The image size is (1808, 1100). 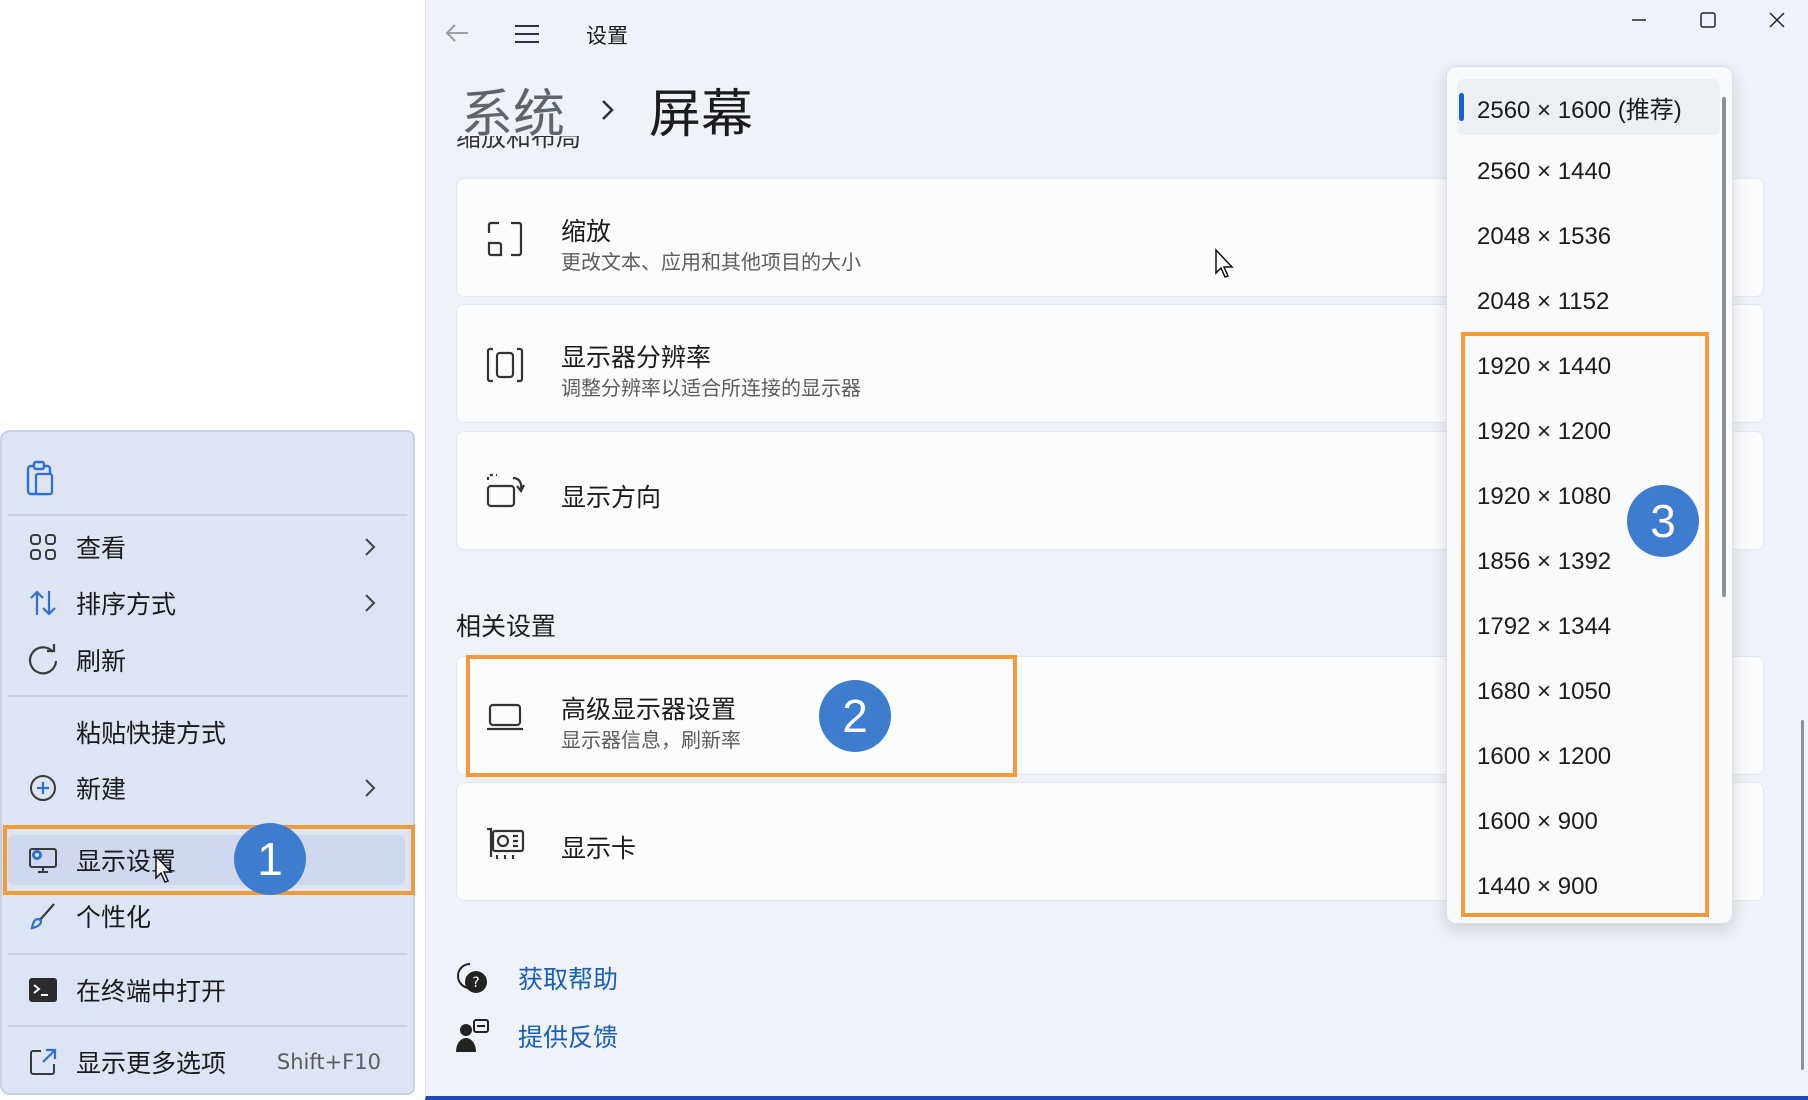 I want to click on grid-view-icon, so click(x=43, y=547).